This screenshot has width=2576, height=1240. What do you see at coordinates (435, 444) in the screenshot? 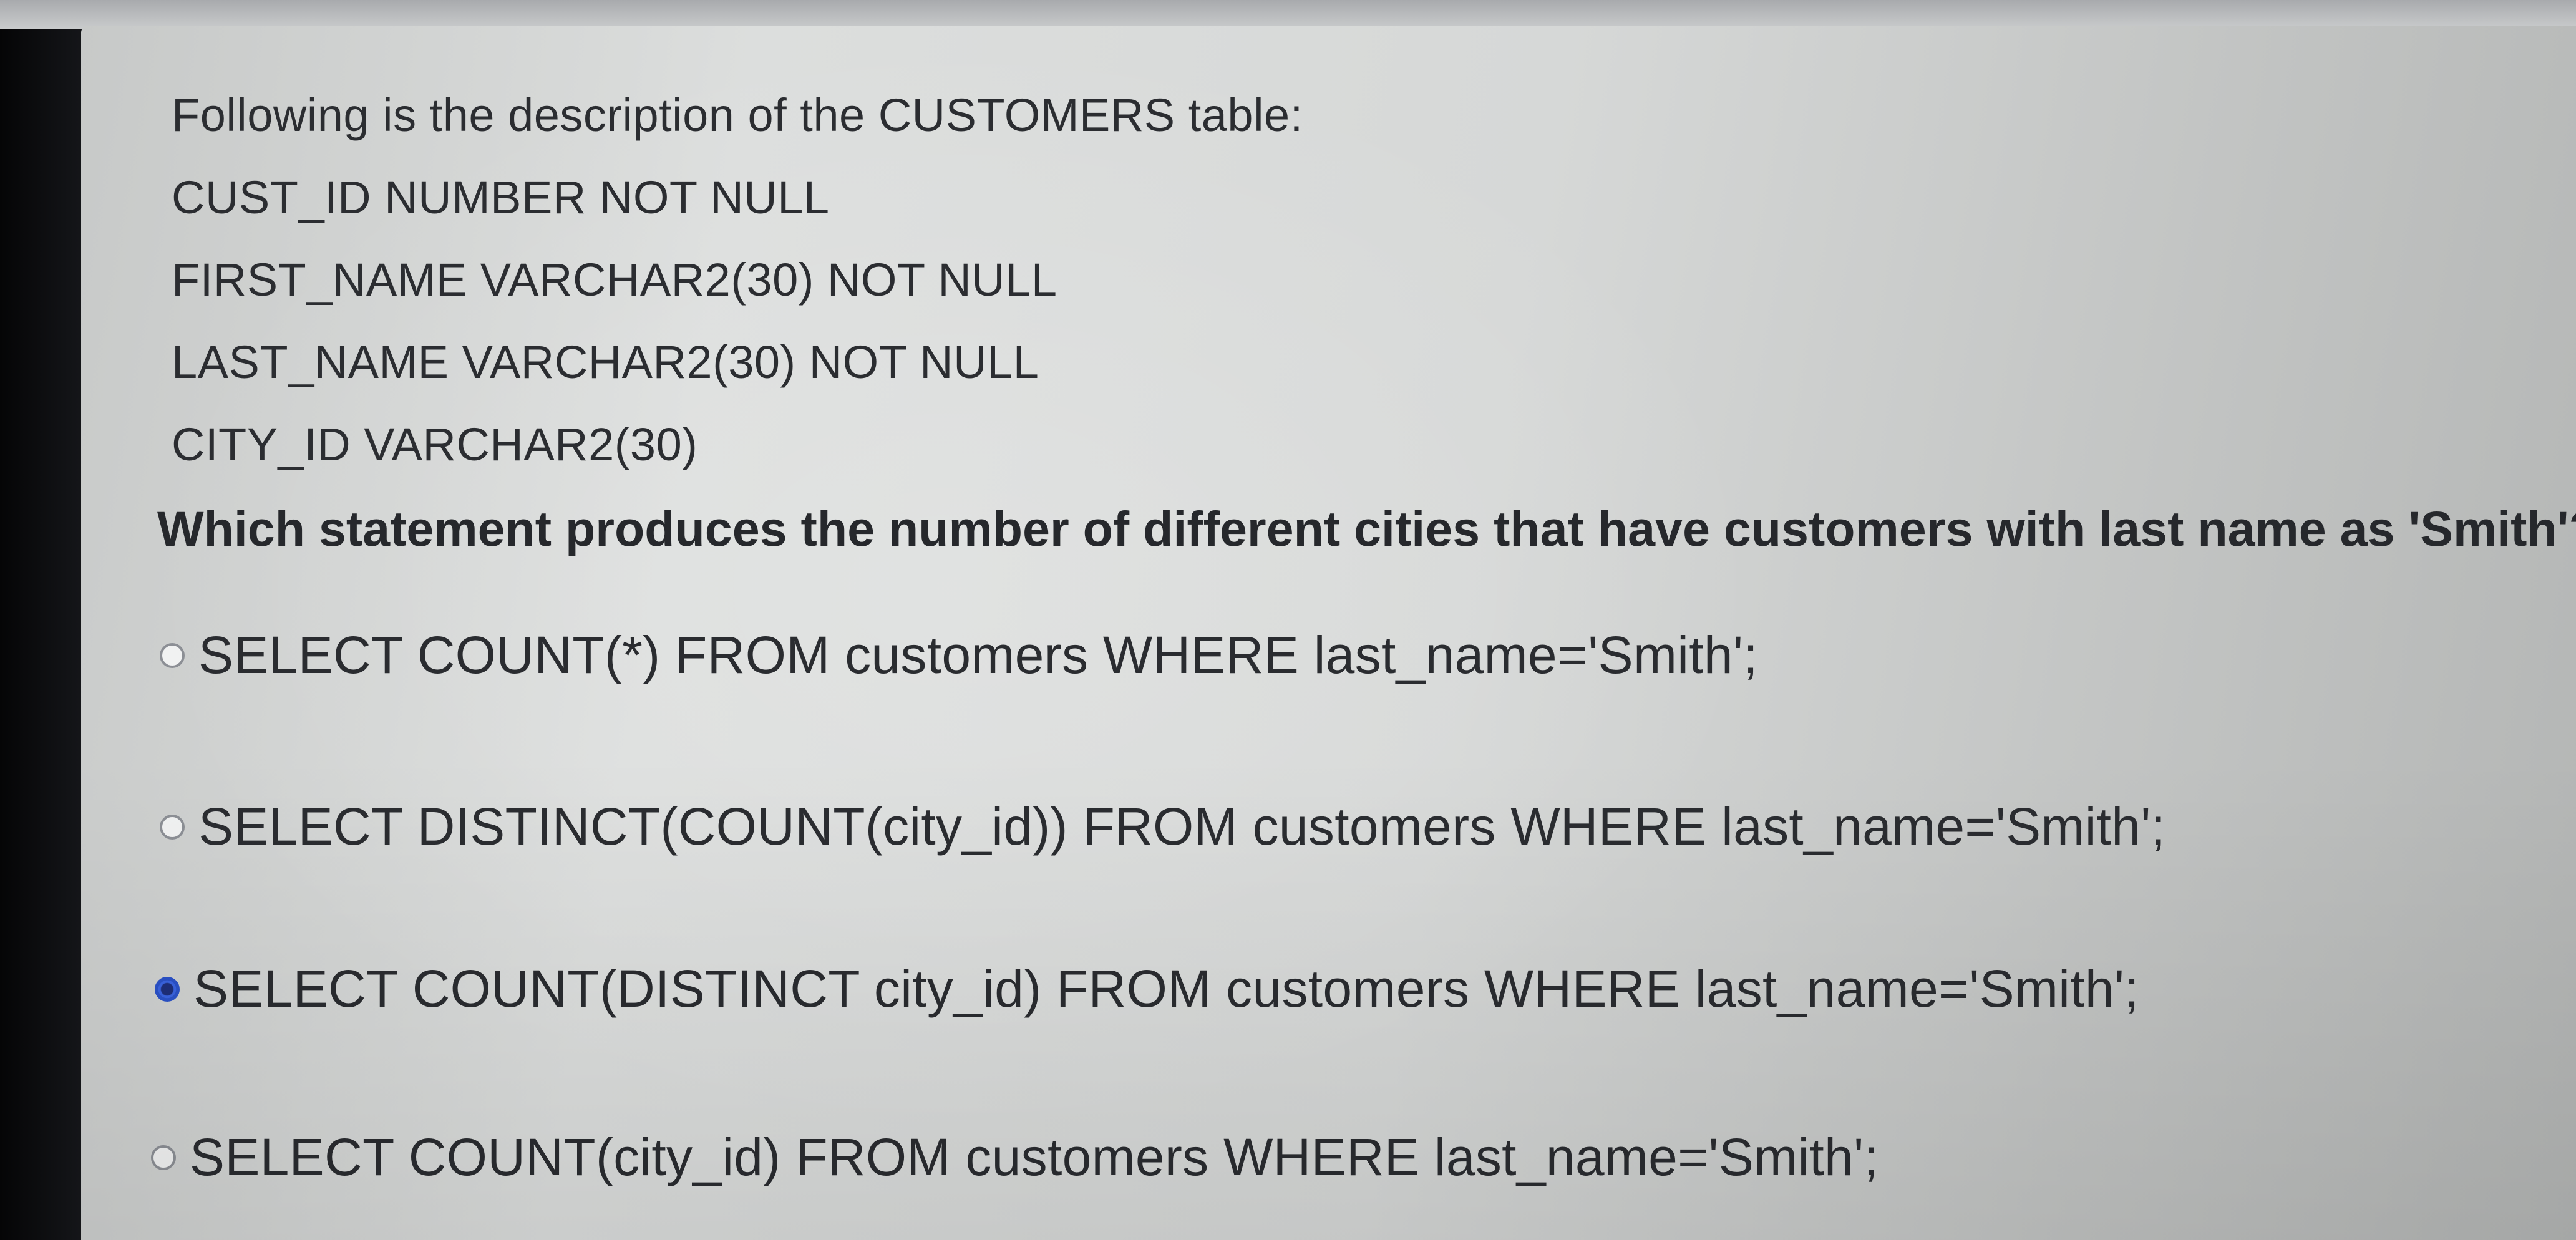
I see `column-definition-city-id: CITY_ID VARCHAR2(30)` at bounding box center [435, 444].